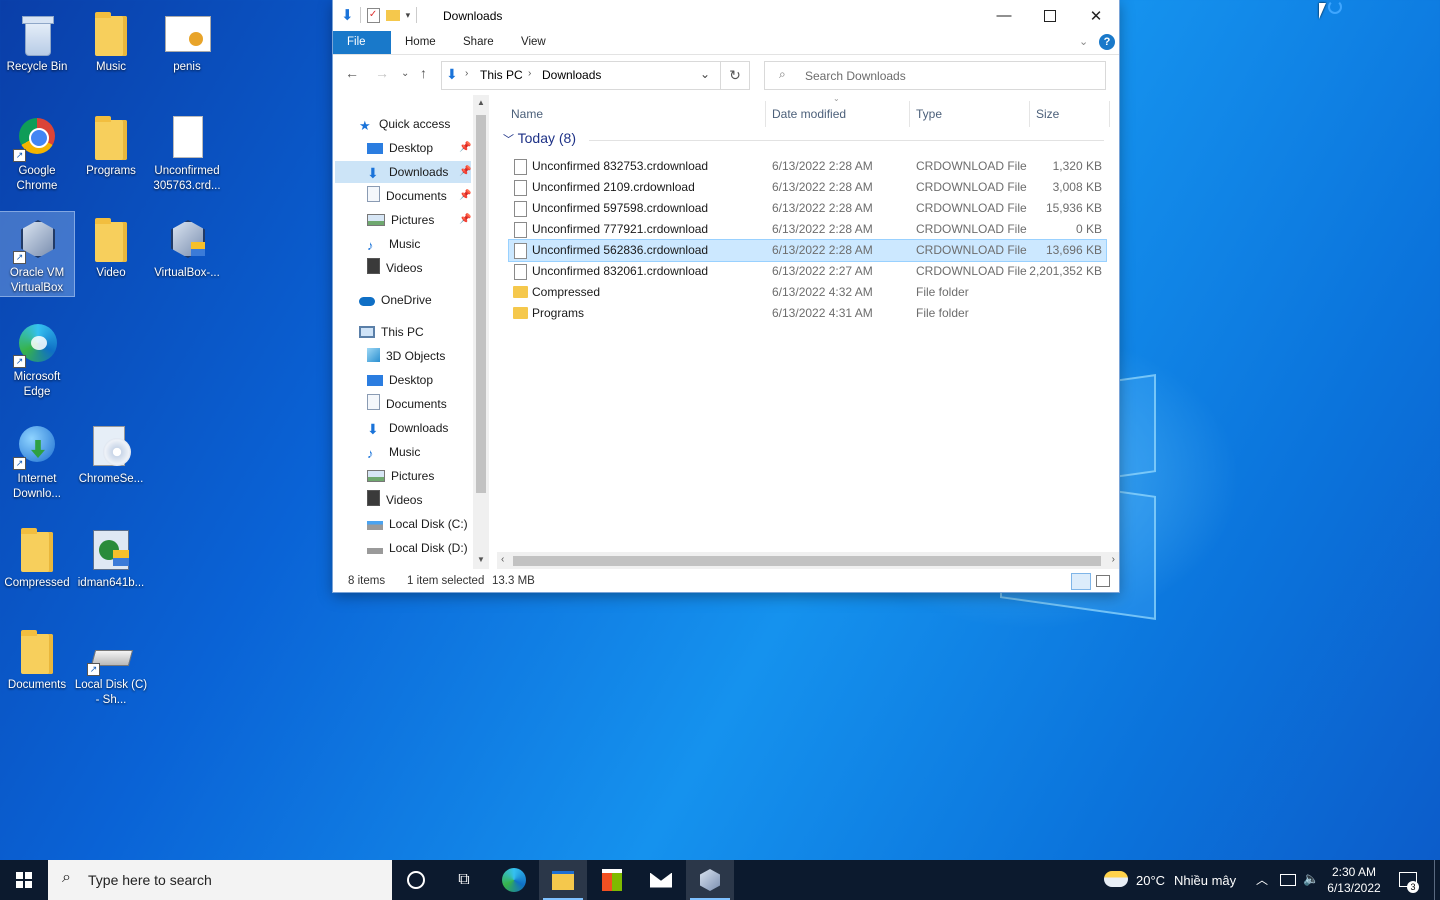 This screenshot has height=900, width=1440. I want to click on task-view-button: ⧉, so click(464, 880).